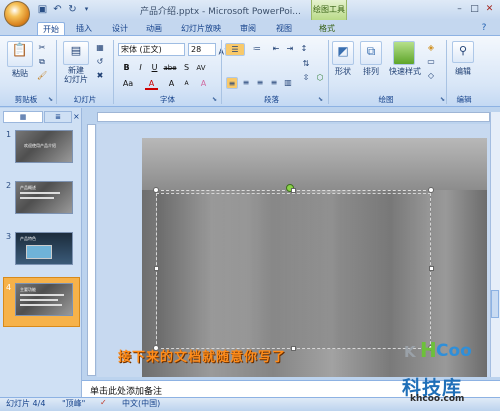  What do you see at coordinates (343, 72) in the screenshot?
I see `shapes-label: 形状` at bounding box center [343, 72].